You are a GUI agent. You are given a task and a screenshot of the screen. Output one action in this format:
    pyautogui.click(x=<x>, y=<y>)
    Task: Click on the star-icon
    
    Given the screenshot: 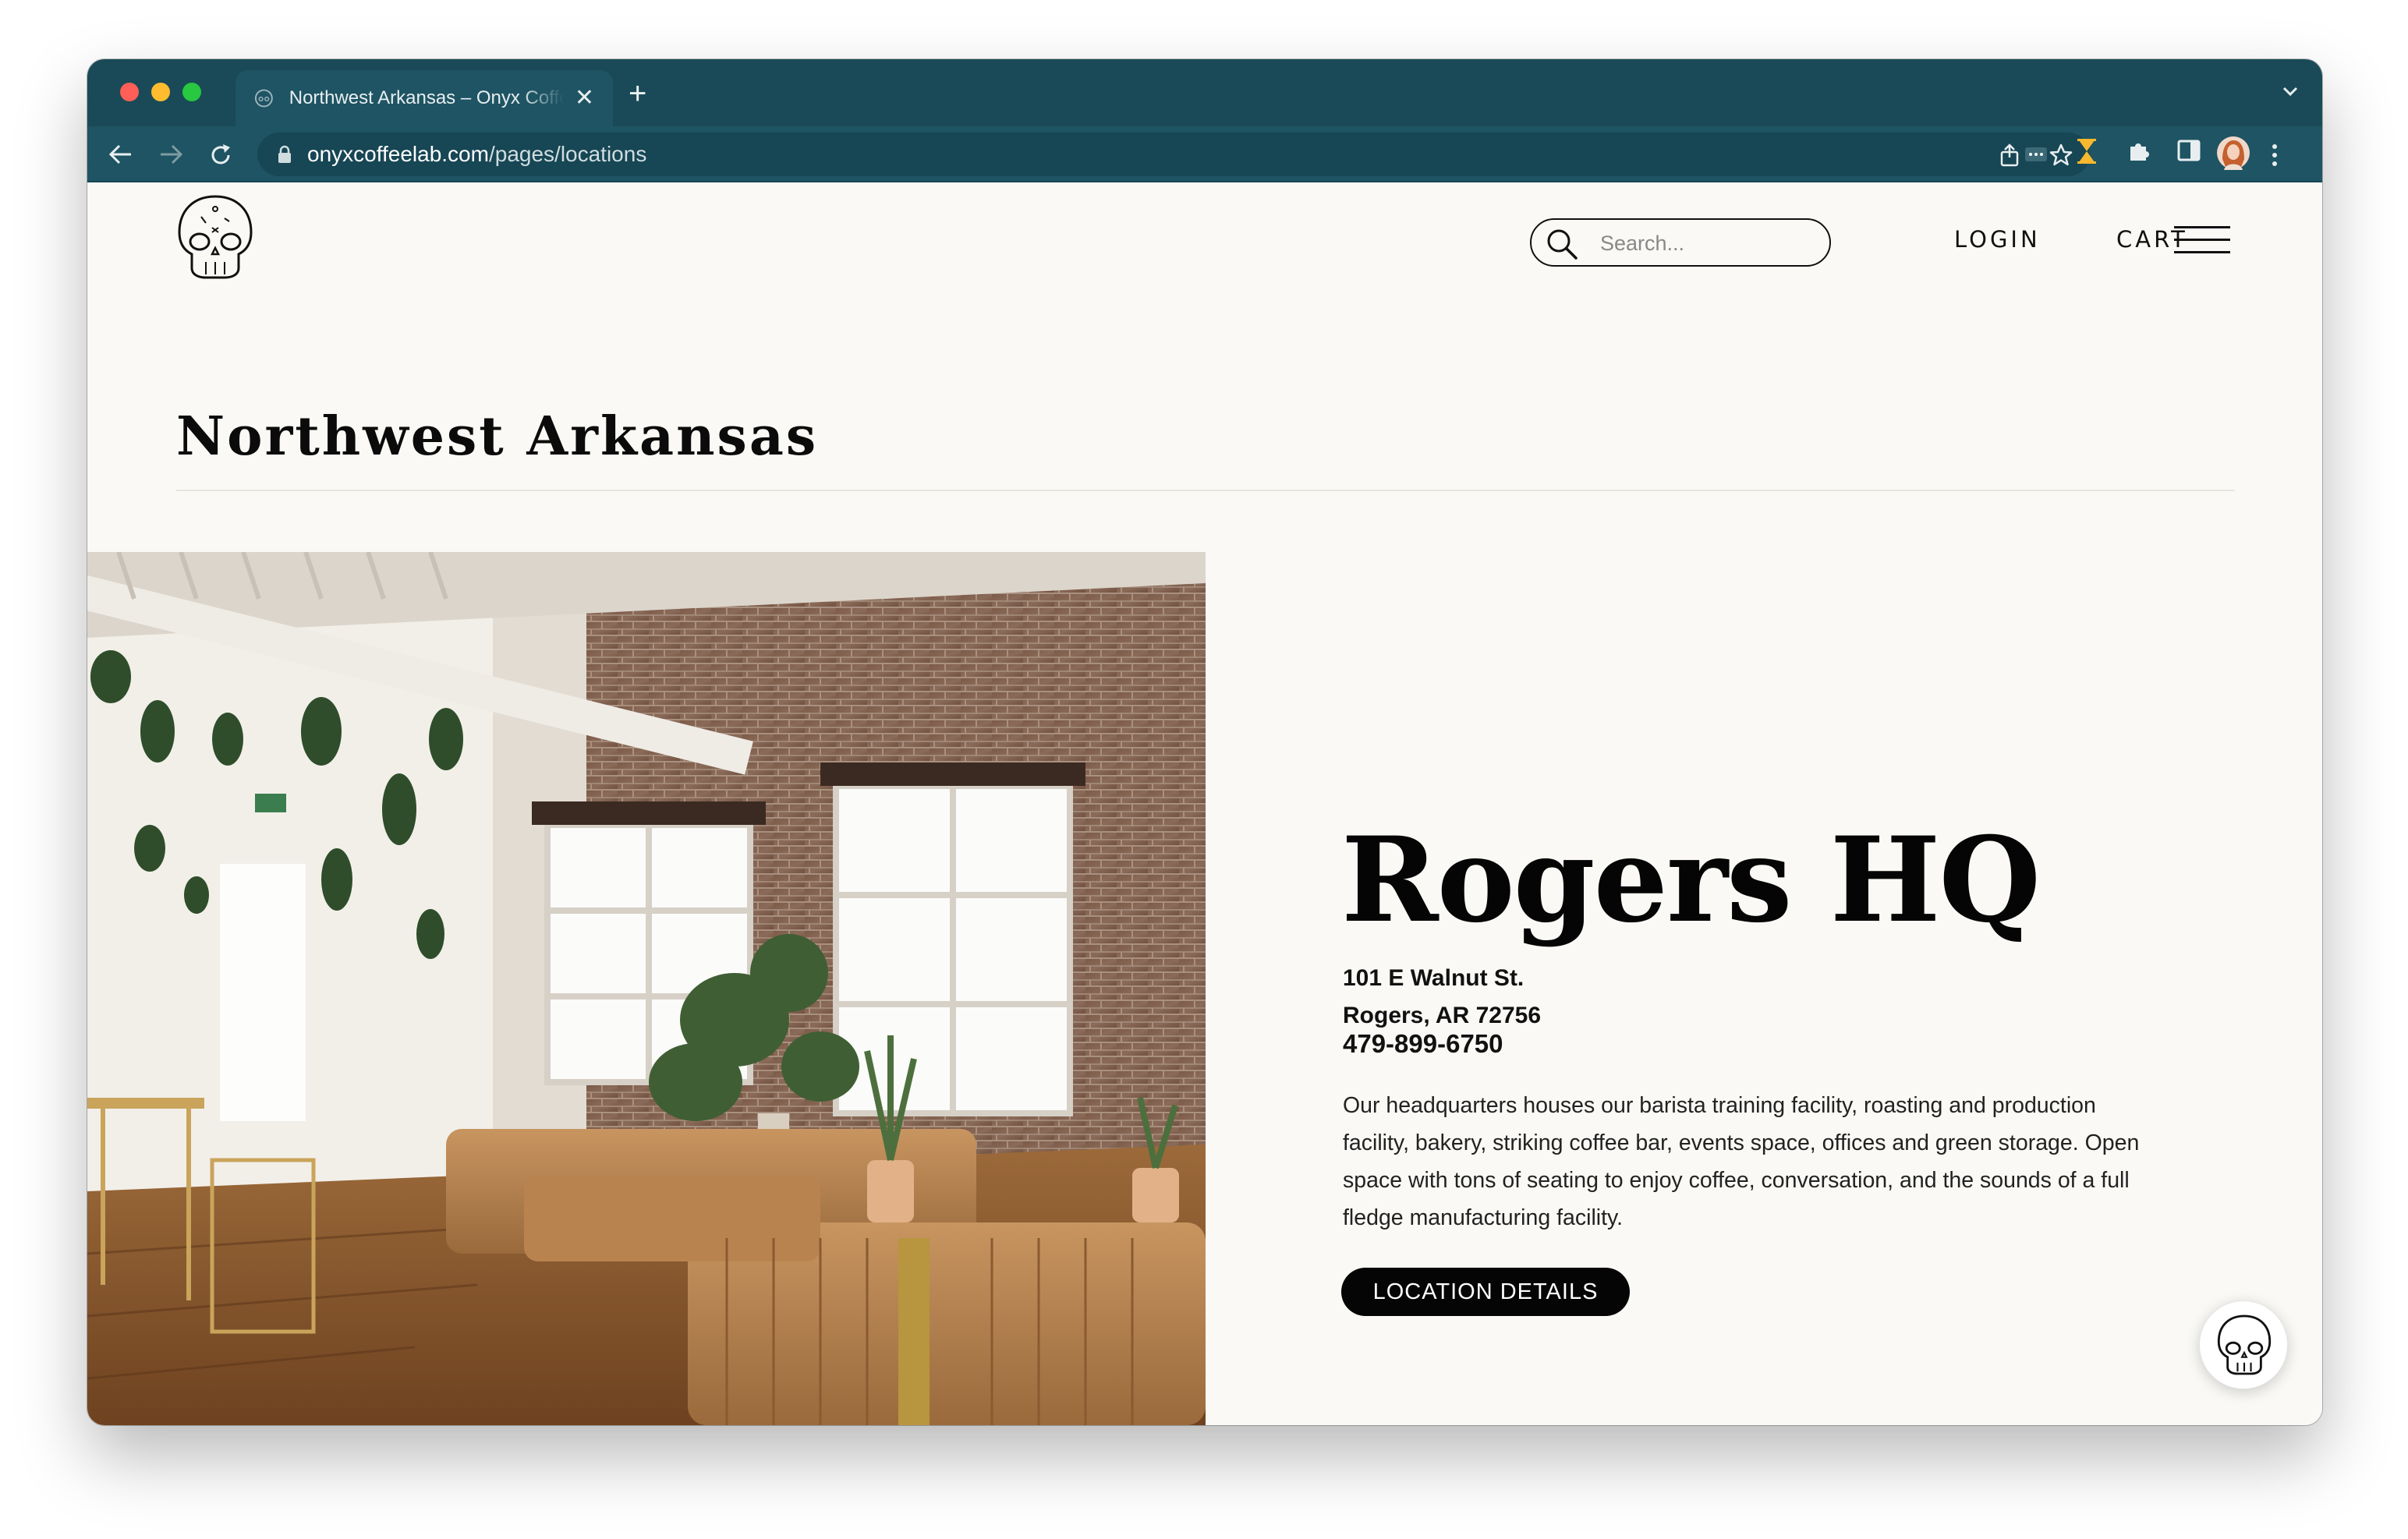 What is the action you would take?
    pyautogui.click(x=2061, y=155)
    